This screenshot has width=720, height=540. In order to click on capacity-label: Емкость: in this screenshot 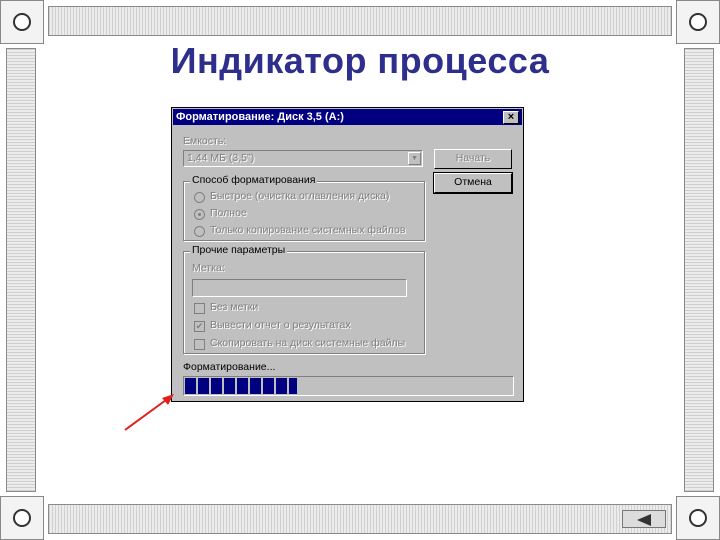, I will do `click(205, 141)`.